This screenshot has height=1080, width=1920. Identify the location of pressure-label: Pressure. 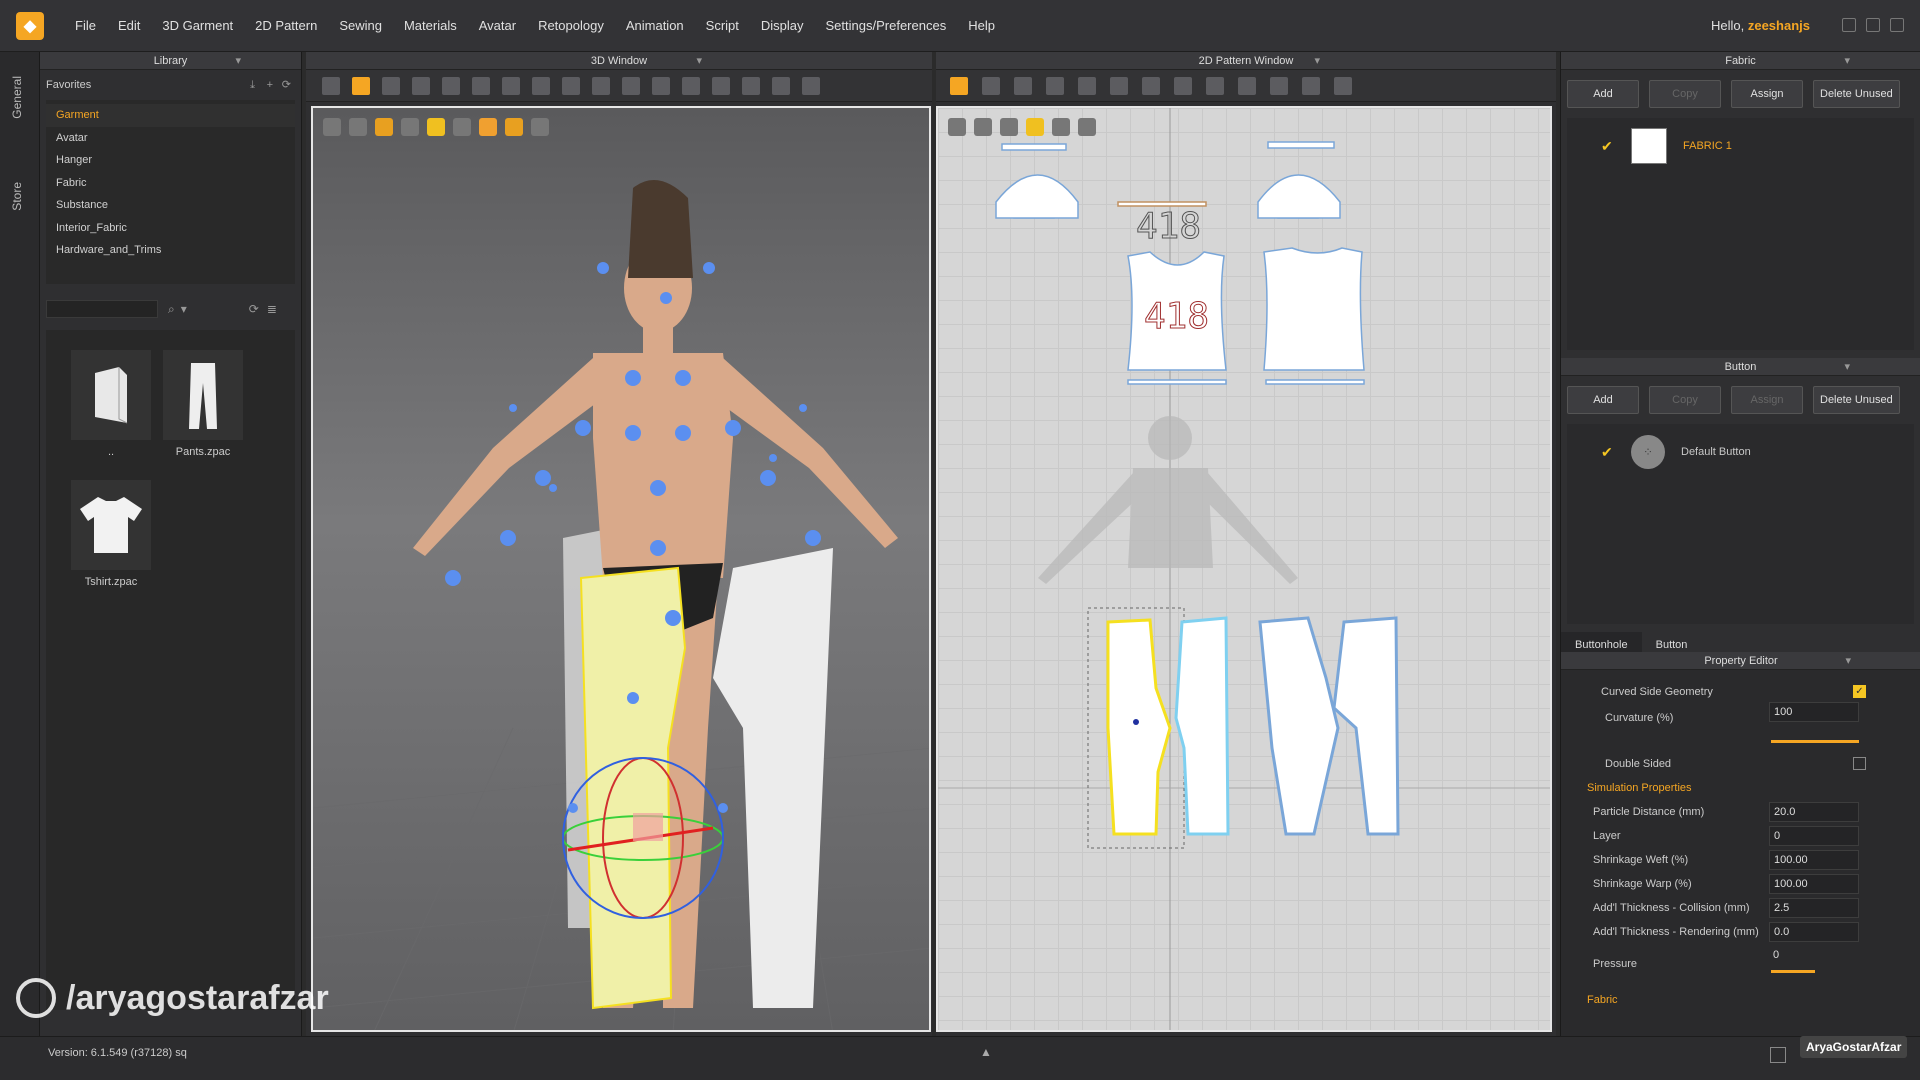
(1615, 964).